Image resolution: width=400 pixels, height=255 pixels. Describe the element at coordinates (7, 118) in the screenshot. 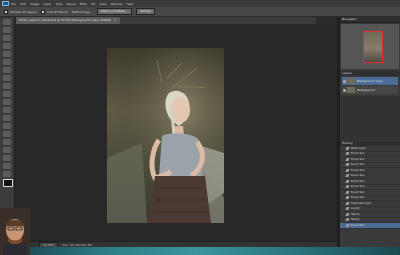

I see `blur-tool-icon` at that location.